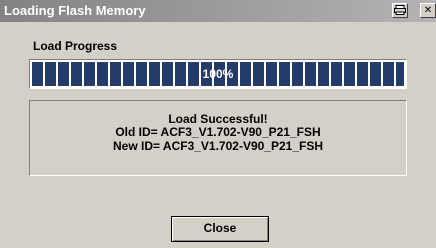 Image resolution: width=436 pixels, height=248 pixels. I want to click on status-message: Load Successful!, so click(218, 119).